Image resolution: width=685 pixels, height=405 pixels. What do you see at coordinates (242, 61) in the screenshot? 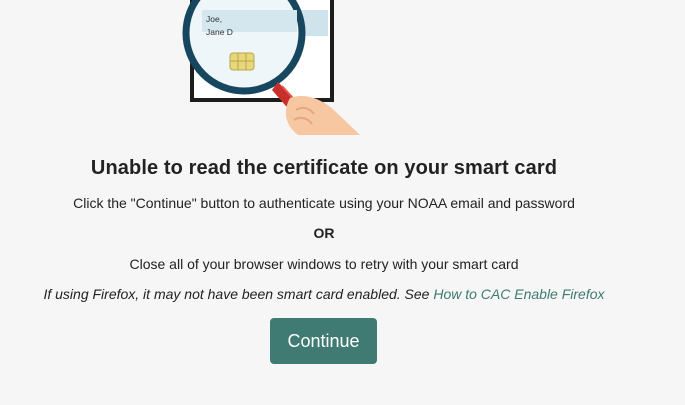
I see `smart-card-chip-icon` at bounding box center [242, 61].